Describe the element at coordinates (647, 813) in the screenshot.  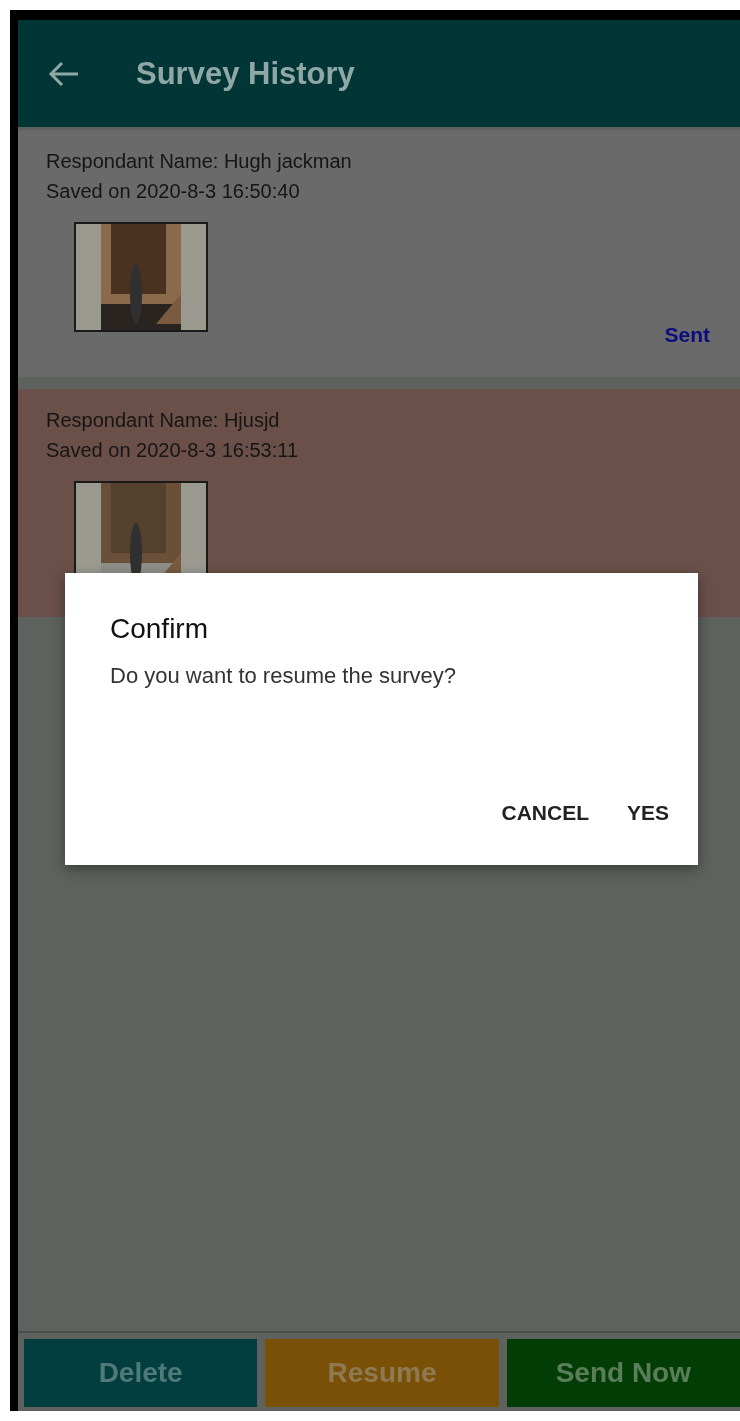
I see `confirm-button: YES` at that location.